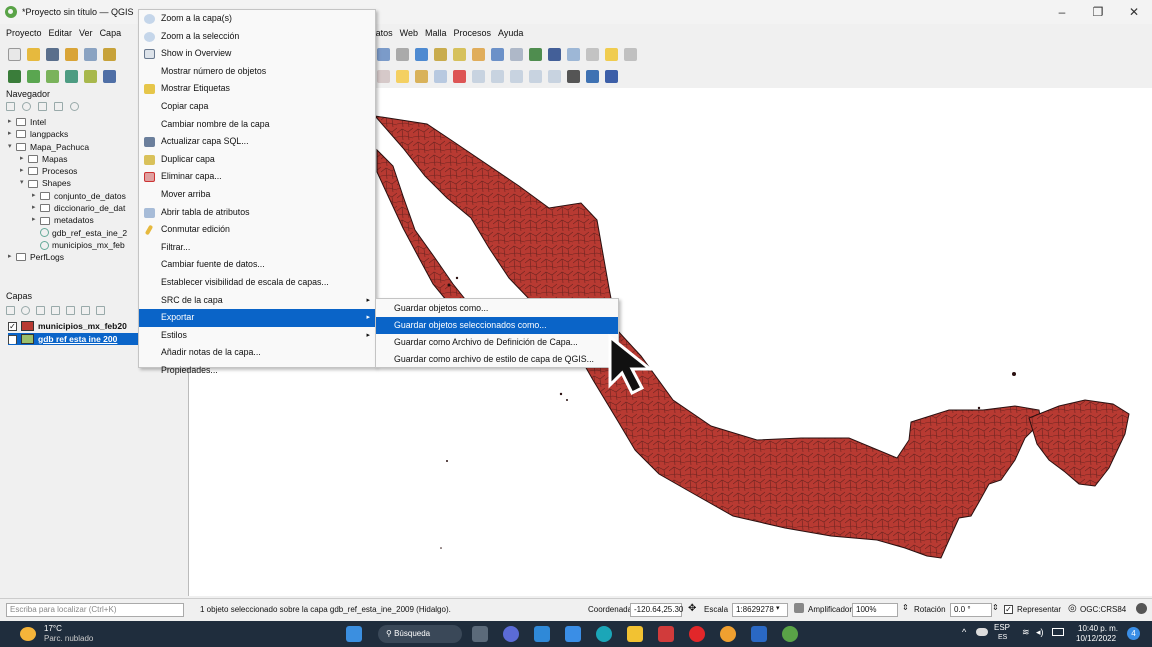 This screenshot has width=1152, height=647. Describe the element at coordinates (554, 76) in the screenshot. I see `label-pin-all-icon` at that location.